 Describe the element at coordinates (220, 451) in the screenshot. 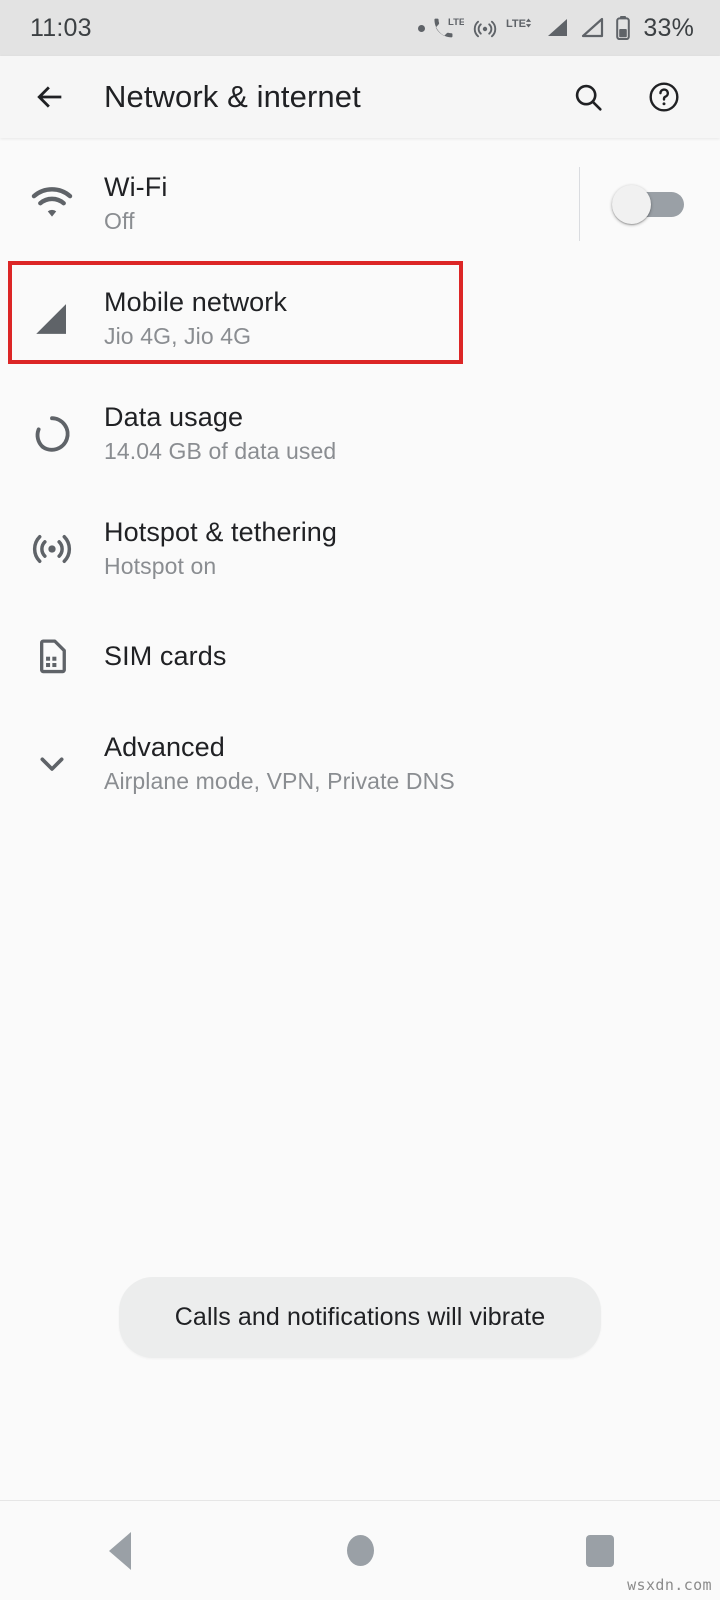

I see `settings-row-subtitle: 14.04 GB of data used` at that location.